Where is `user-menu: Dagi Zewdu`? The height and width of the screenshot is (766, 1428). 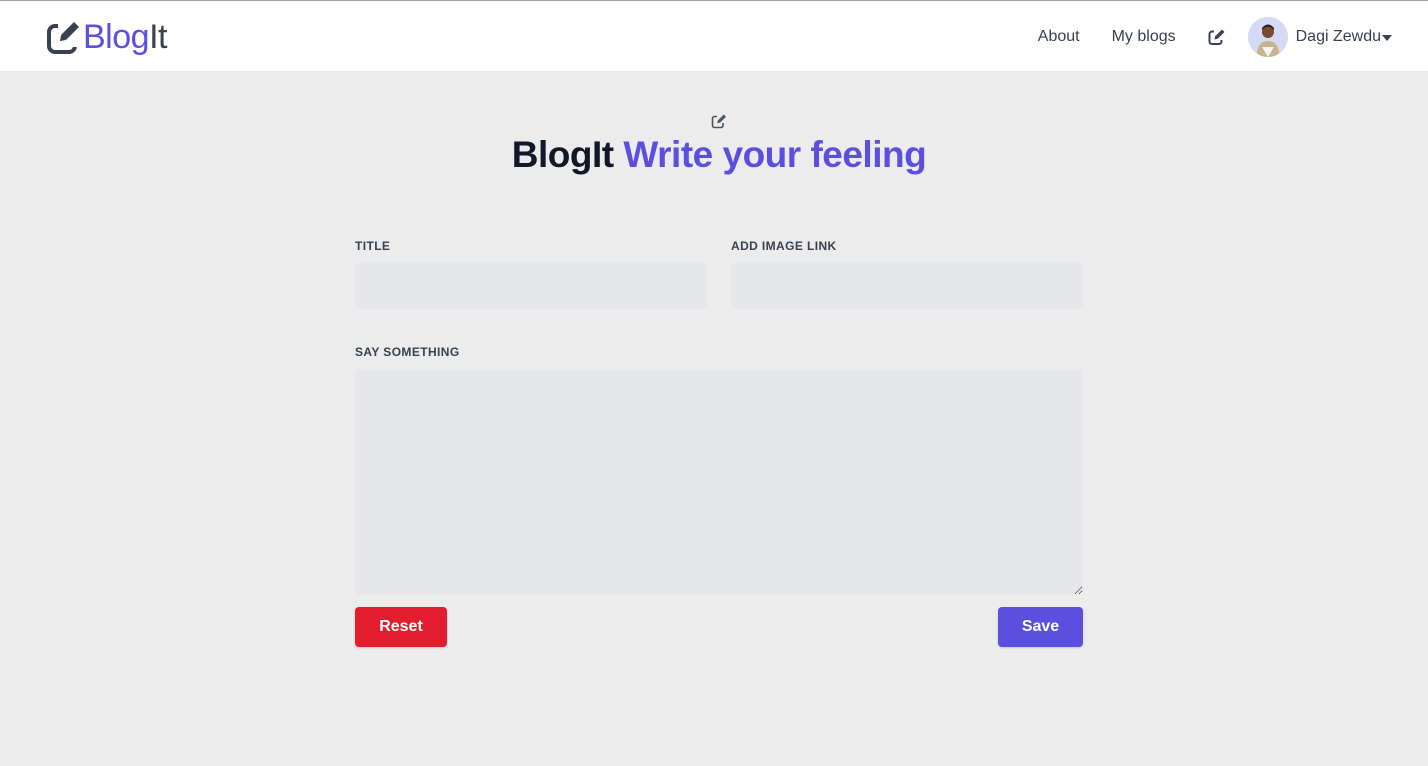
user-menu: Dagi Zewdu is located at coordinates (1319, 37).